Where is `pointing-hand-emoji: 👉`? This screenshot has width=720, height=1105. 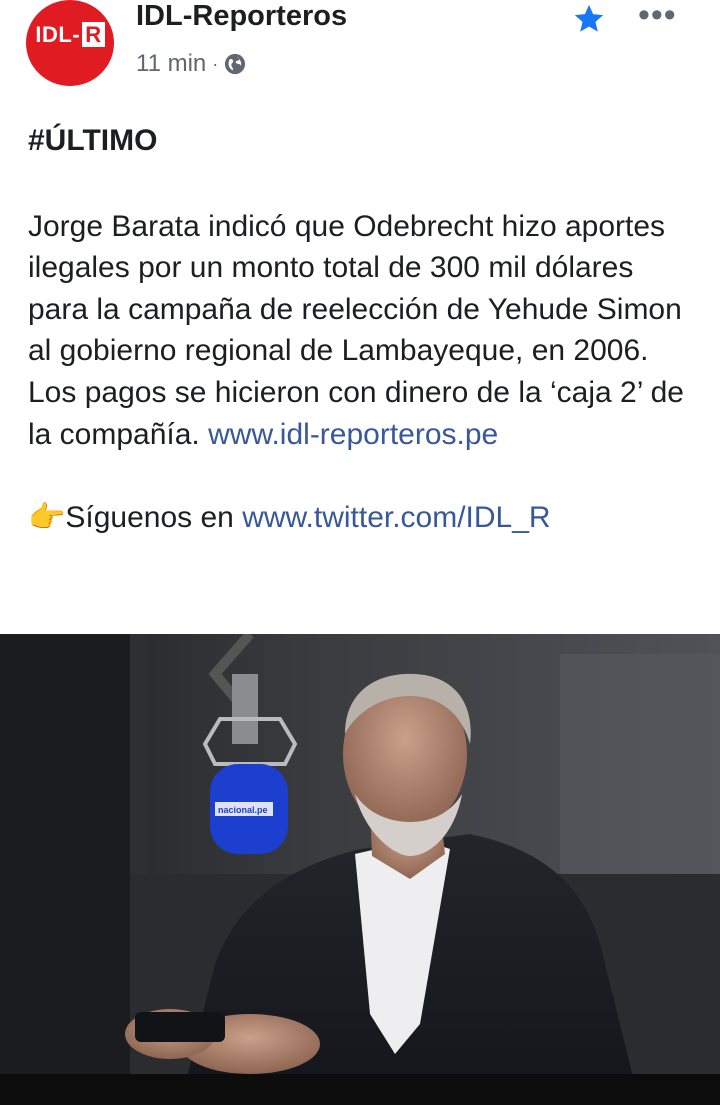
pointing-hand-emoji: 👉 is located at coordinates (47, 518).